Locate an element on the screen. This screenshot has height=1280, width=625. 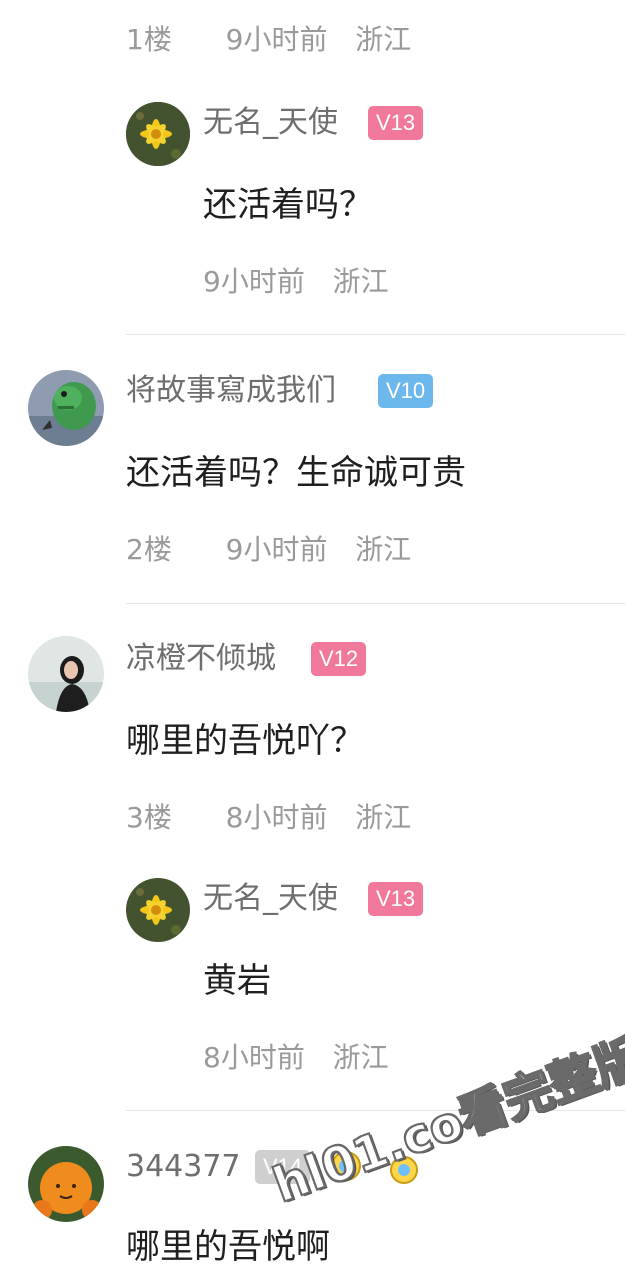
floor-number: 1楼 is located at coordinates (149, 39).